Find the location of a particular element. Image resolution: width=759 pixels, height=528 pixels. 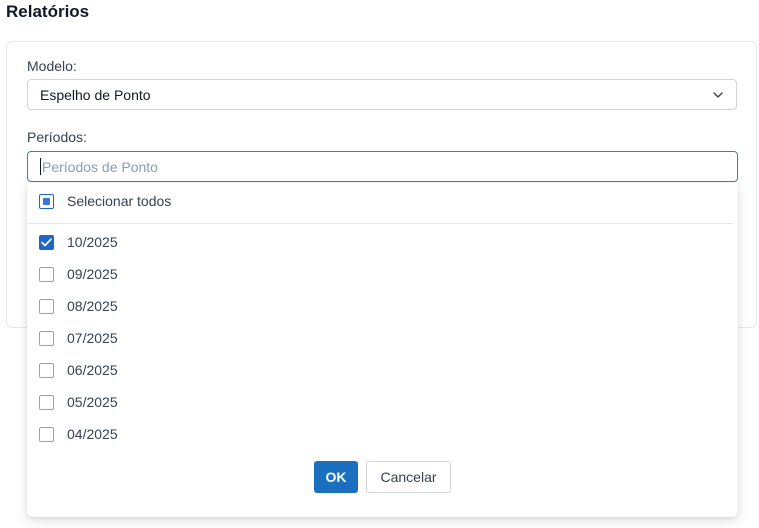

cancel-button: Cancelar is located at coordinates (408, 477).